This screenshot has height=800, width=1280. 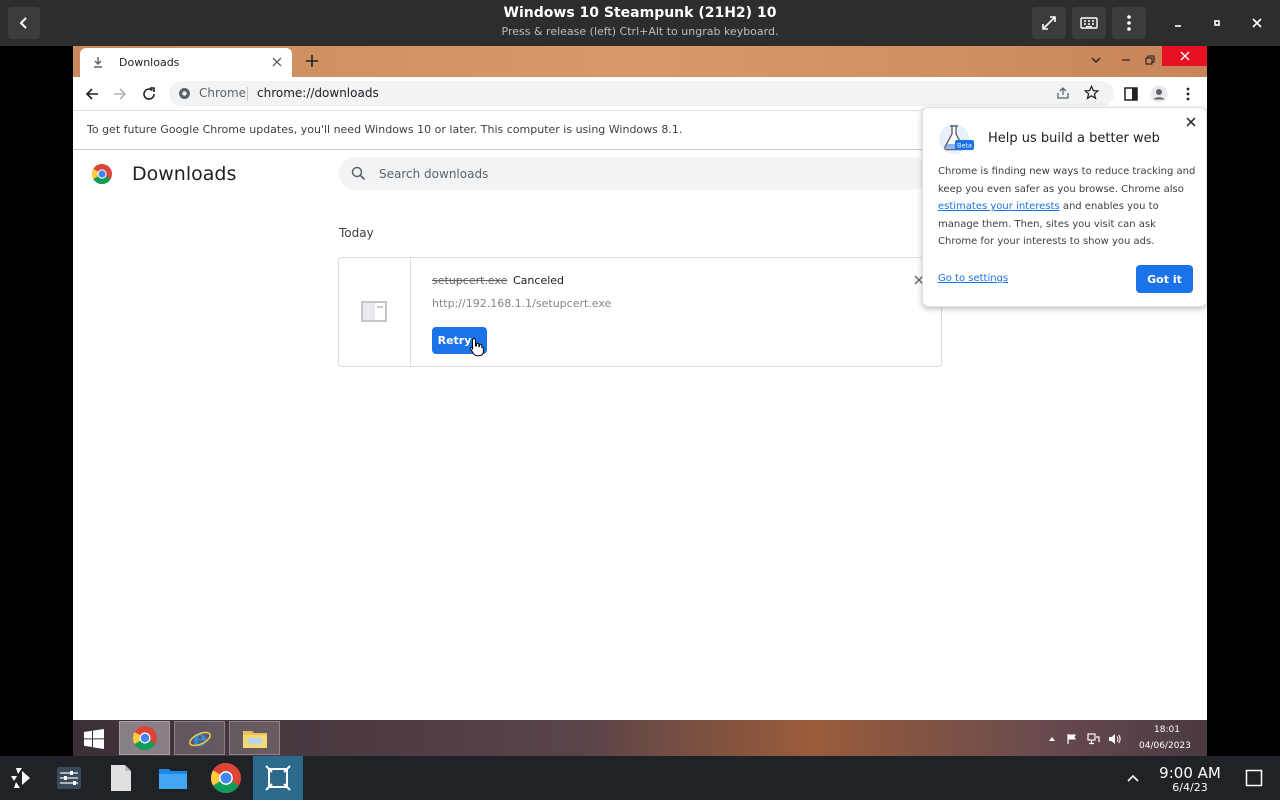 I want to click on tray-network, so click(x=1093, y=739).